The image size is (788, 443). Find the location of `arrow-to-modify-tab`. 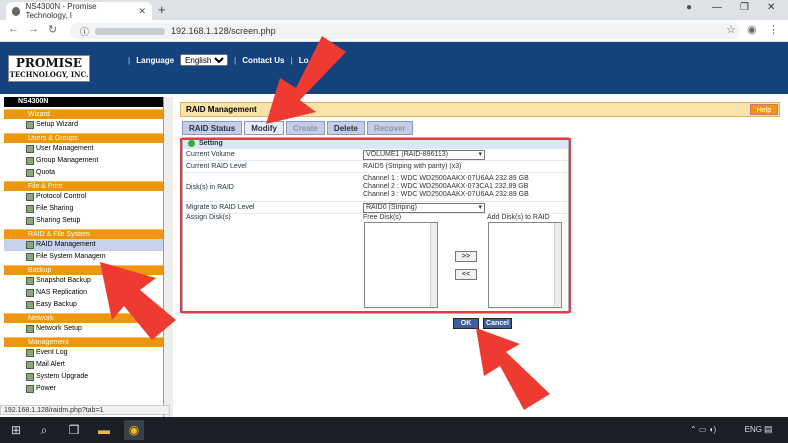

arrow-to-modify-tab is located at coordinates (306, 80).